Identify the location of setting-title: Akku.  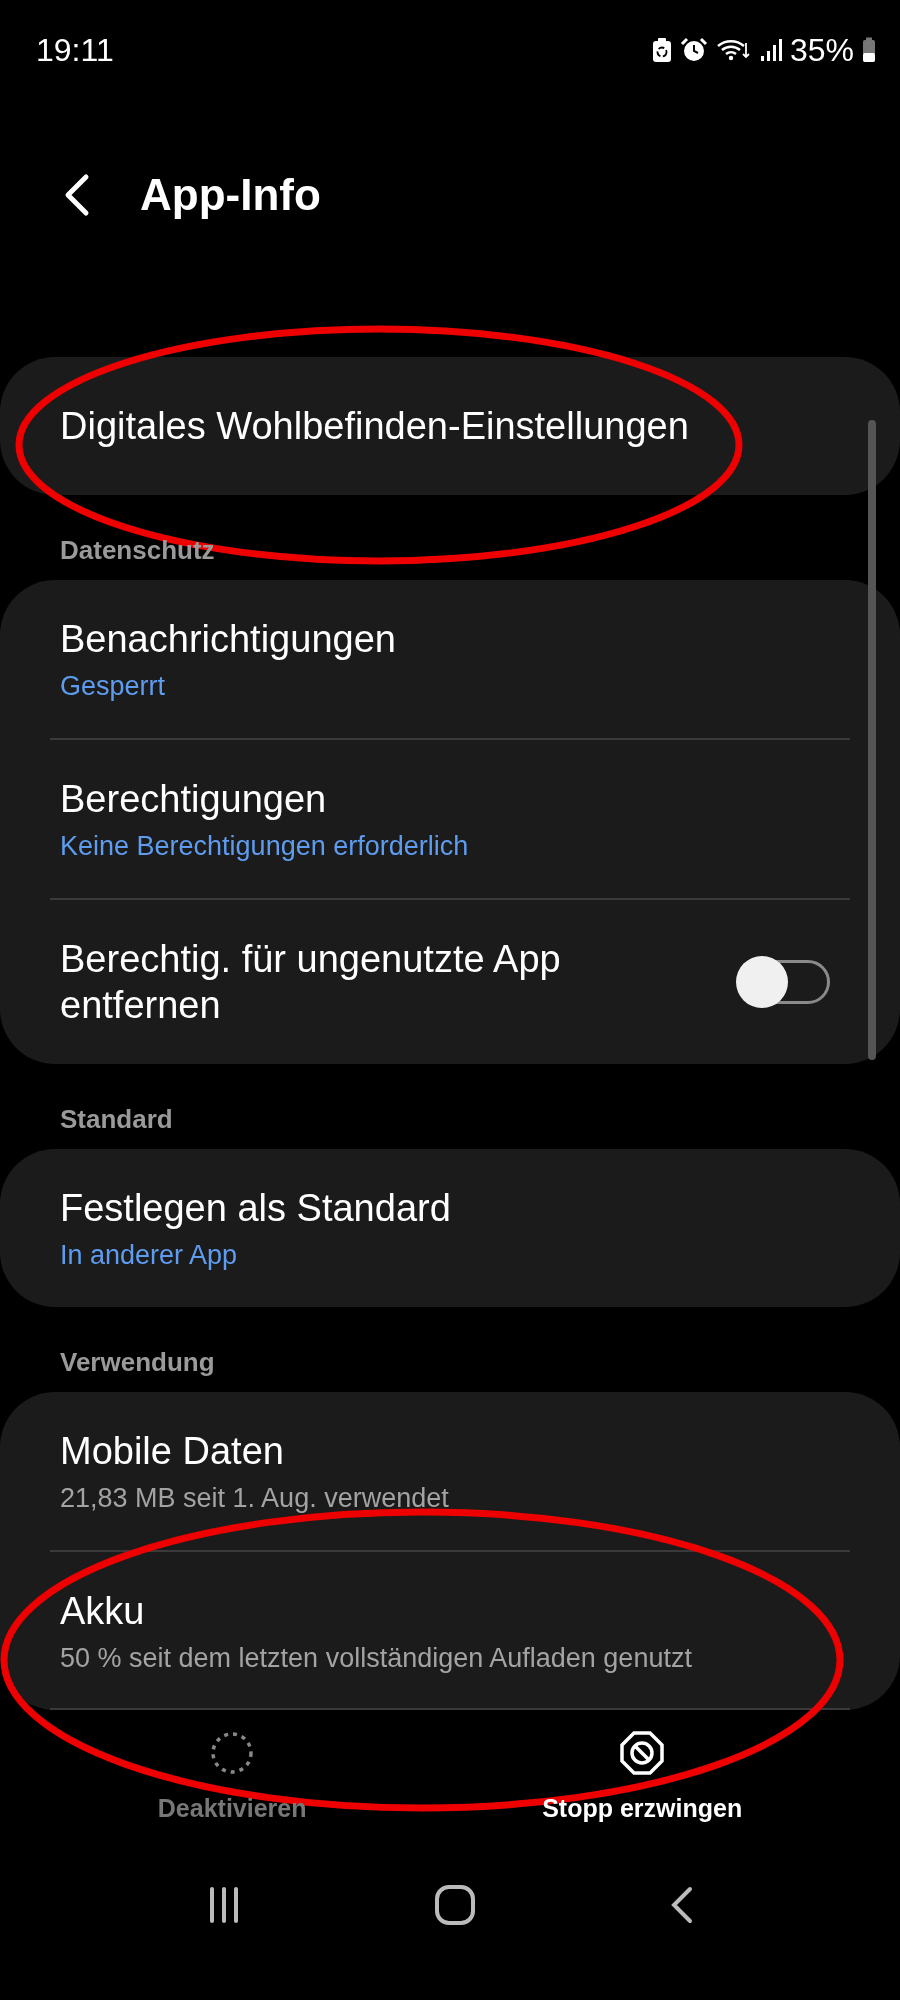
(102, 1611).